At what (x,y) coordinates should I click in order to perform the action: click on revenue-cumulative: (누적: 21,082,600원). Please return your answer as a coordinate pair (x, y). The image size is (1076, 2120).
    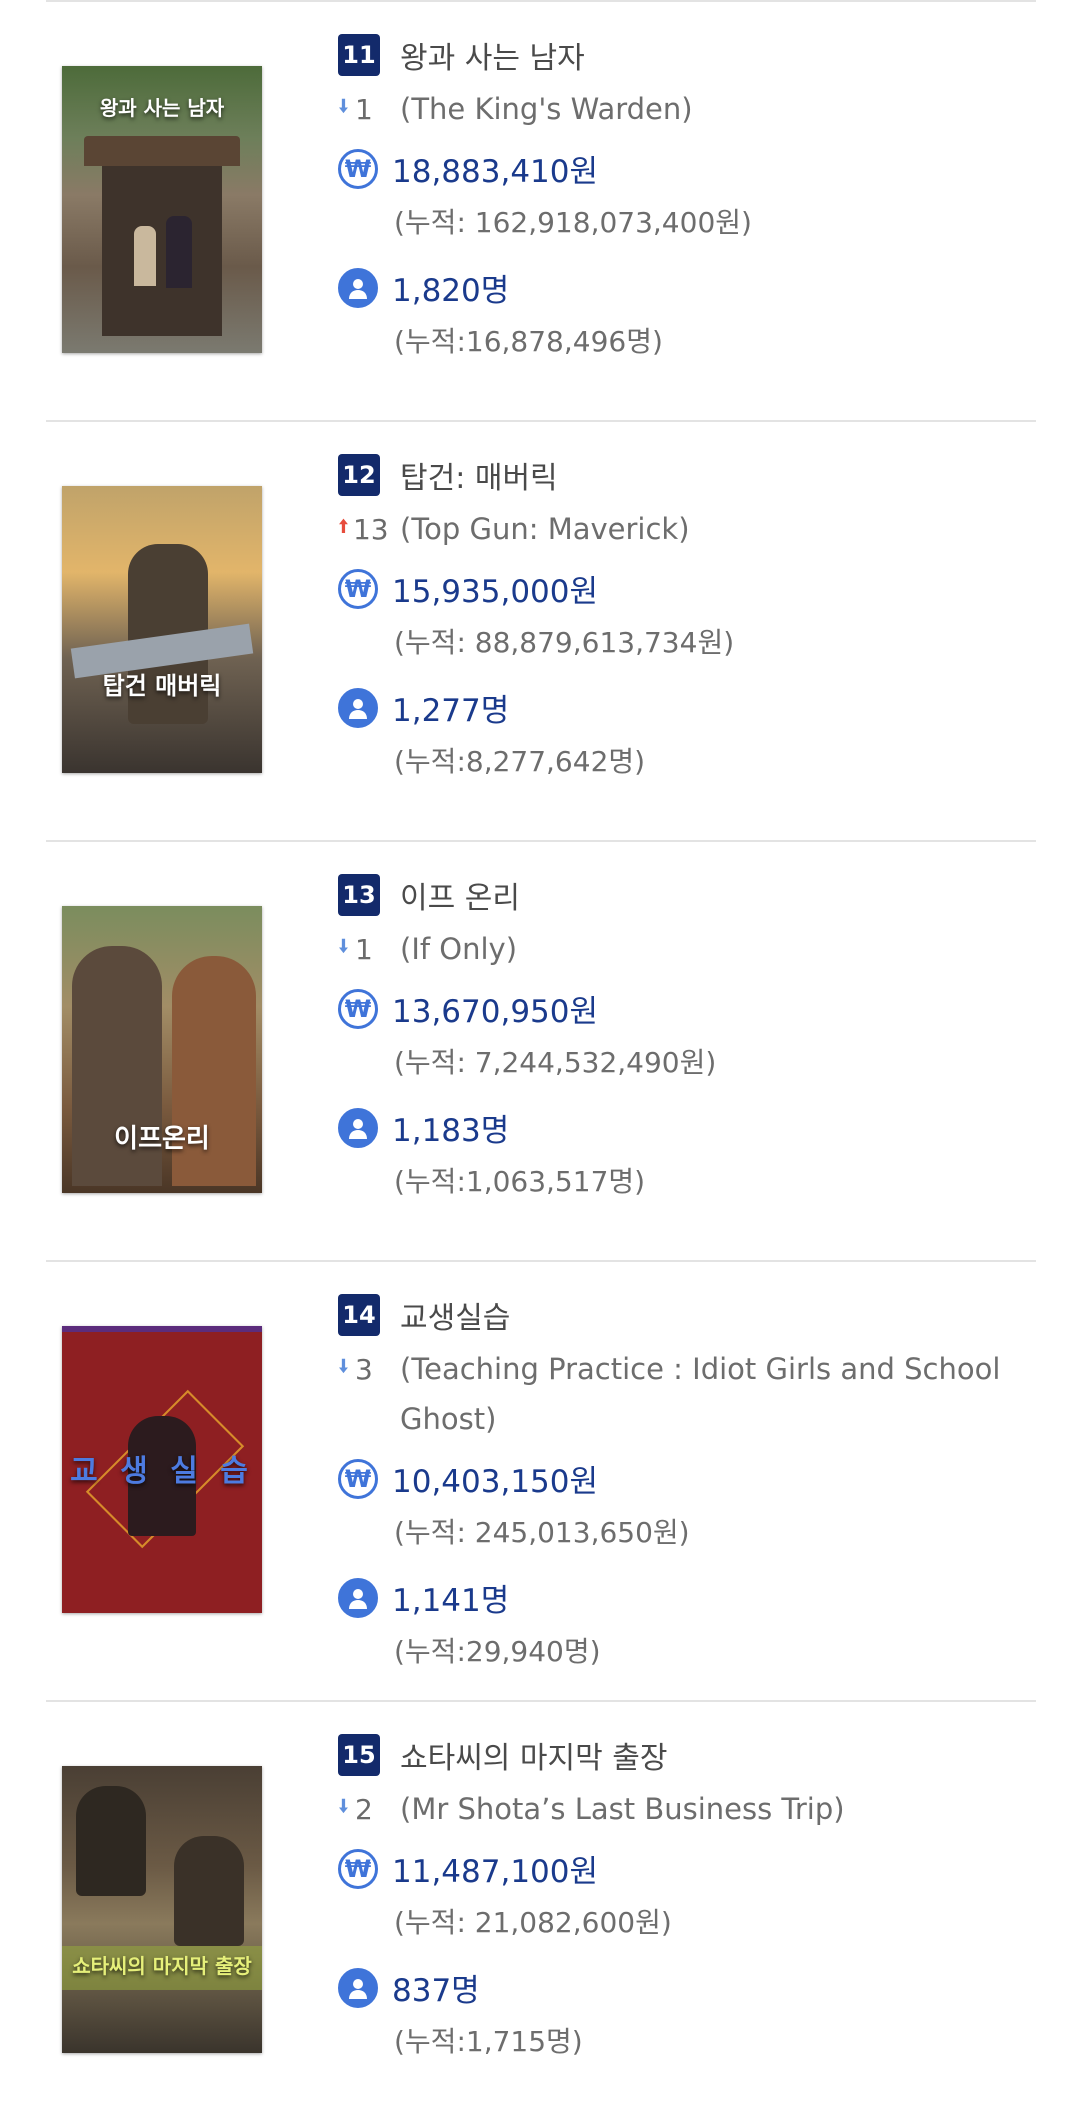
    Looking at the image, I should click on (533, 1922).